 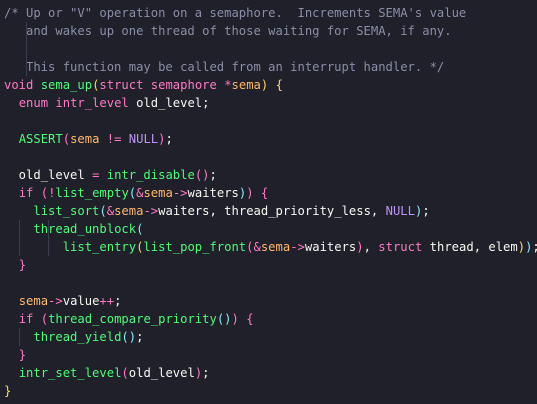 What do you see at coordinates (268, 139) in the screenshot?
I see `code-line: ASSERT(sema != NULL);` at bounding box center [268, 139].